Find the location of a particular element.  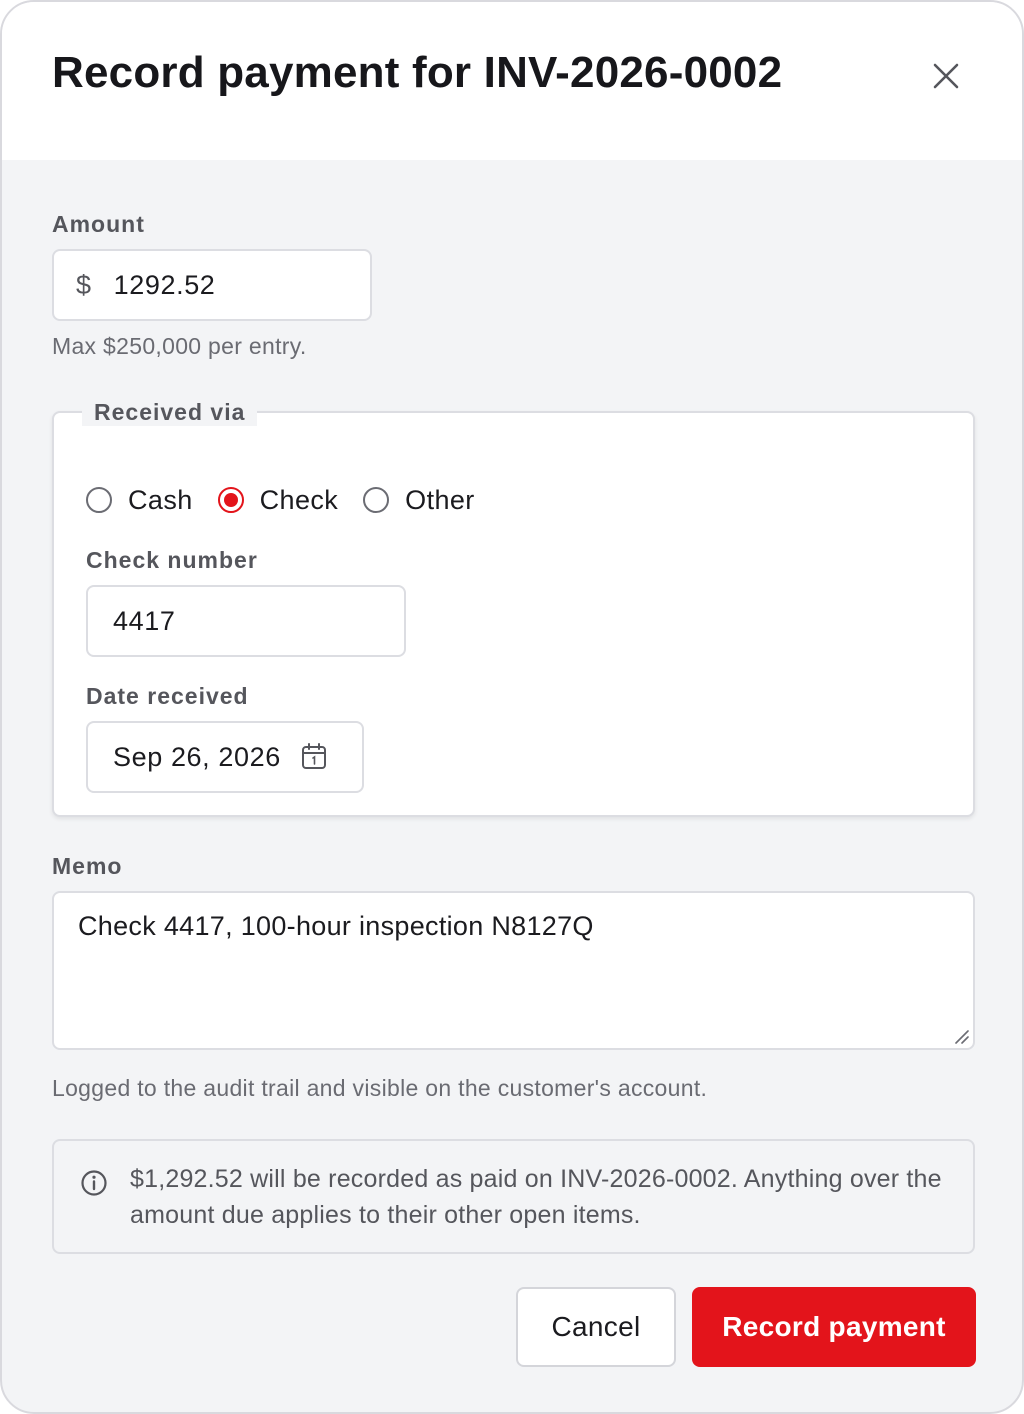

currency-symbol: $ is located at coordinates (84, 284).